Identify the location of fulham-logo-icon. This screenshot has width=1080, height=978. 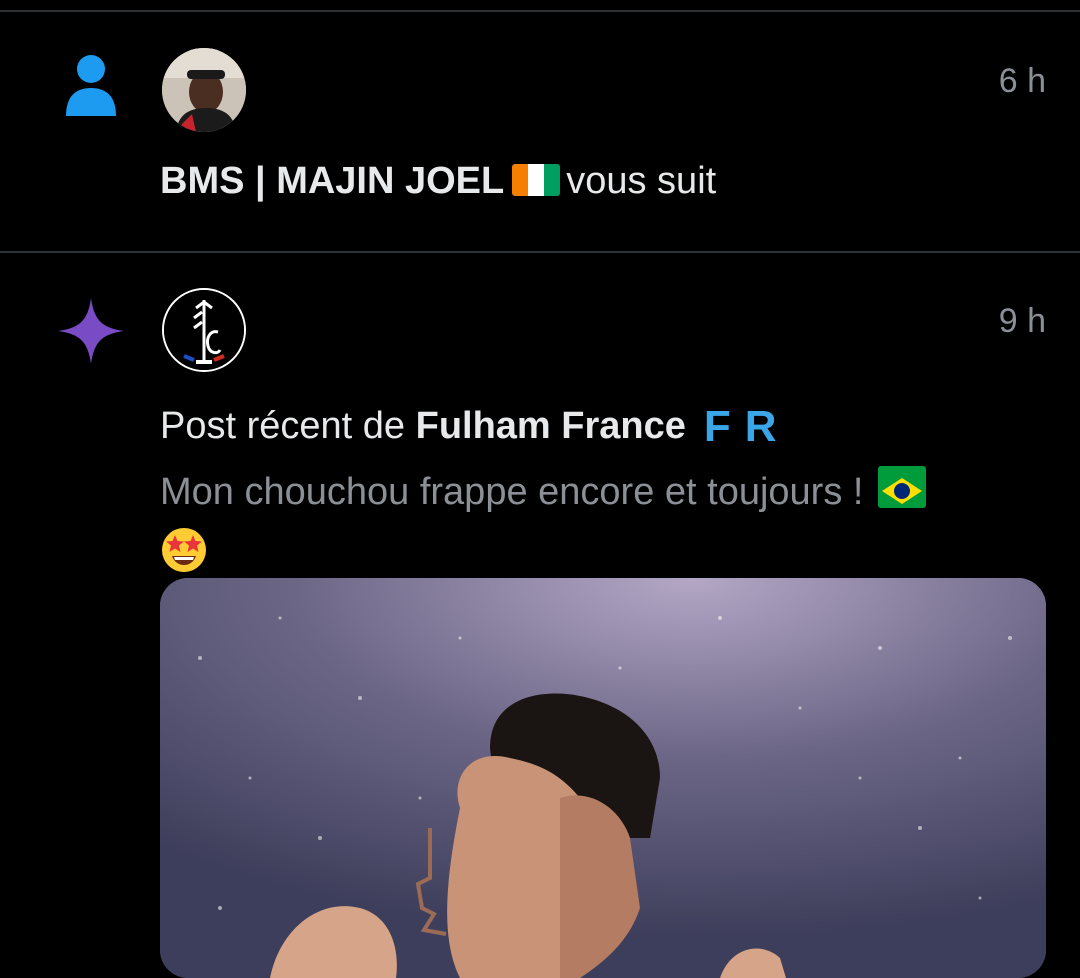
(204, 330).